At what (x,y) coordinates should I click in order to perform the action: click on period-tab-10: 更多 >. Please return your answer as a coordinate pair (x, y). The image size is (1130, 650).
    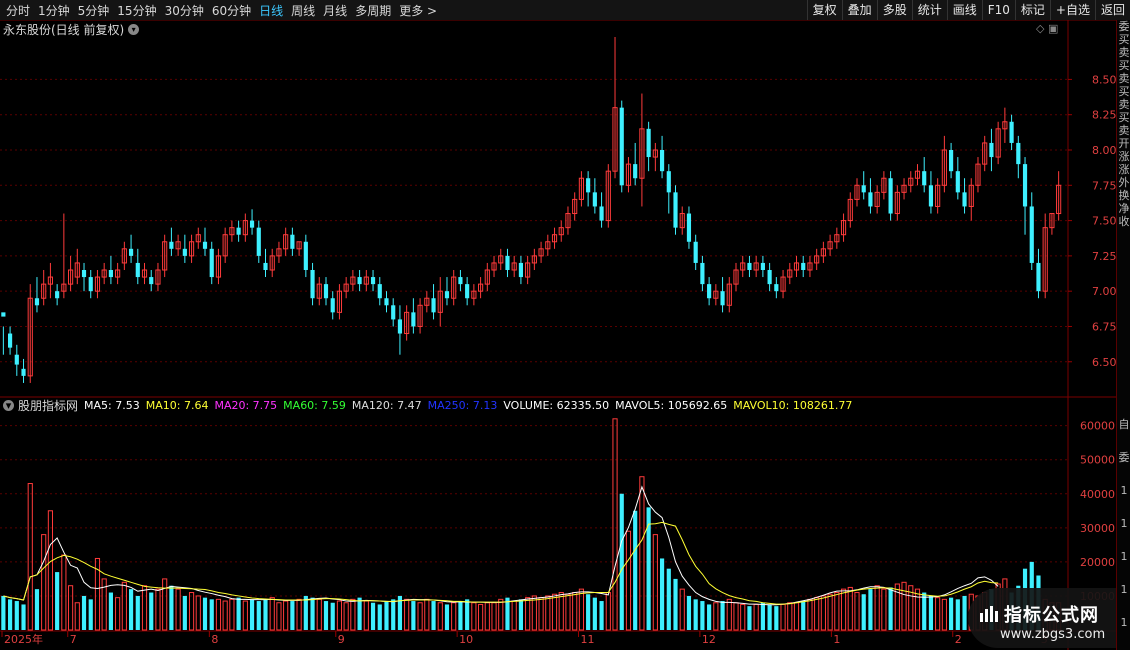
    Looking at the image, I should click on (418, 10).